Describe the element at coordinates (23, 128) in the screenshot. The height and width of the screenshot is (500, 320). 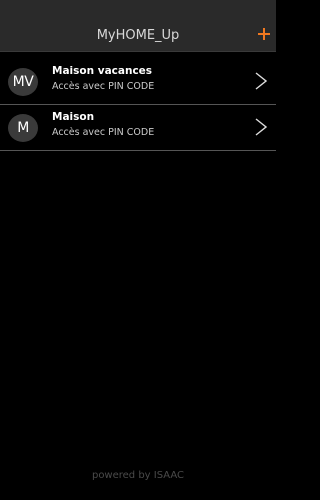
I see `home-avatar: M` at that location.